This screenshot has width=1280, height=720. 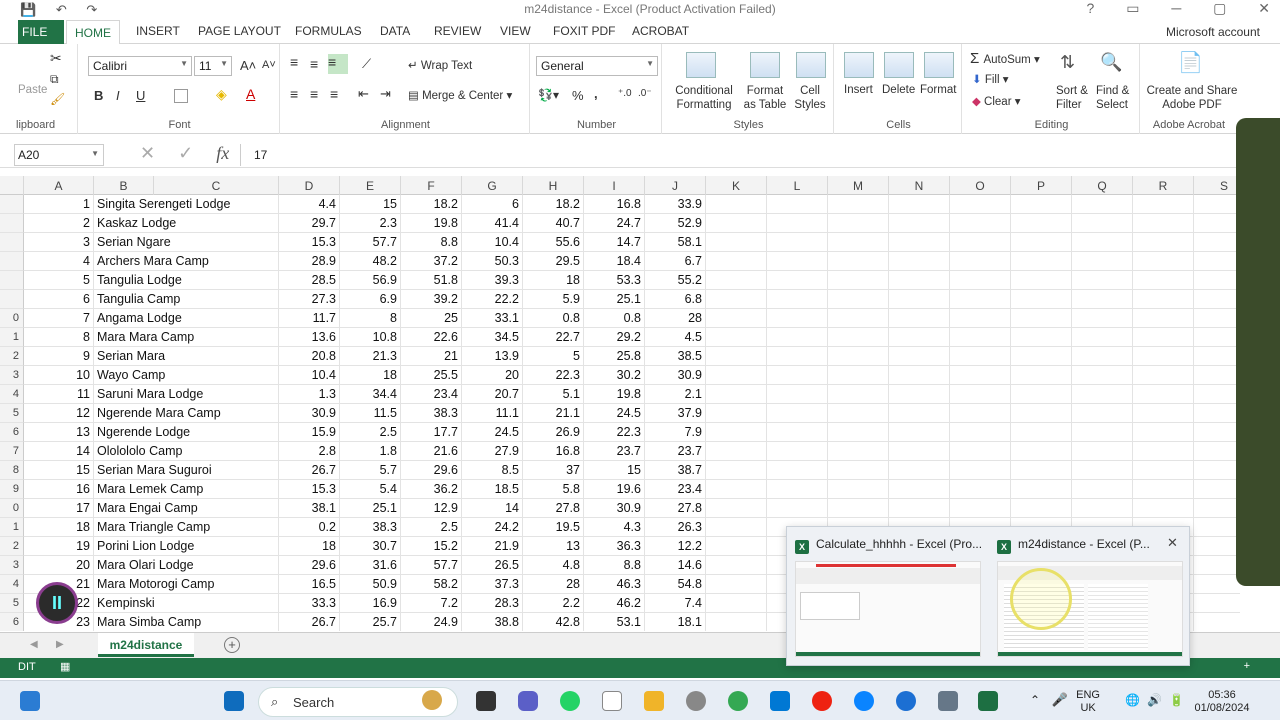 I want to click on row-header, so click(x=12, y=299).